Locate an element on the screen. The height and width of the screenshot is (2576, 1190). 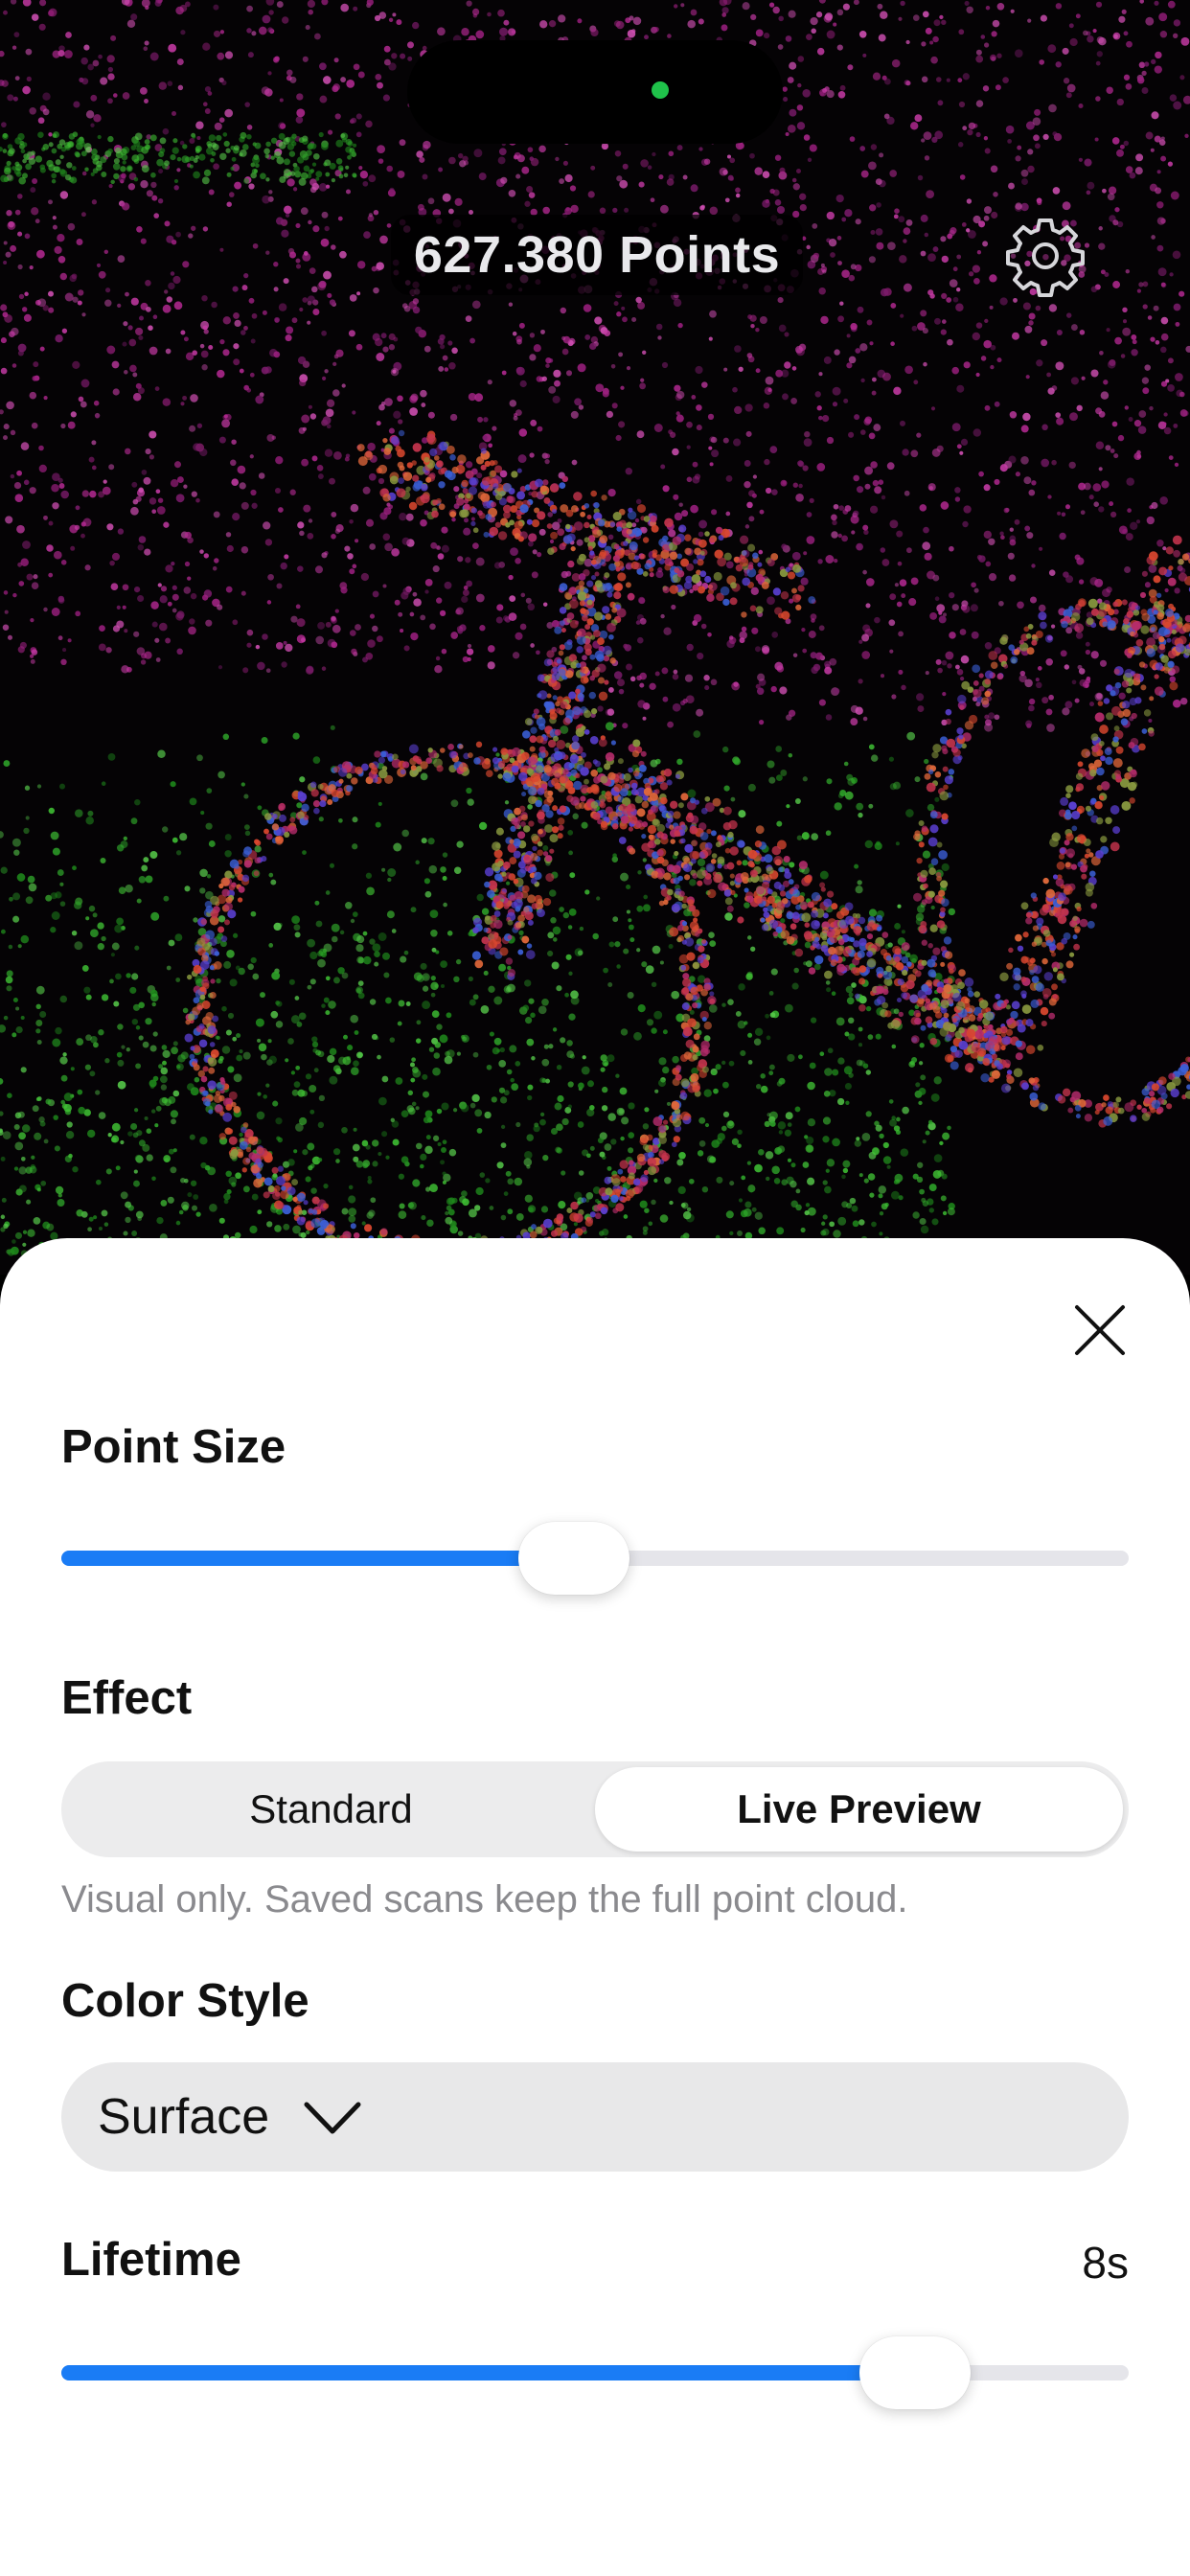
color-style-dropdown: Surface is located at coordinates (595, 2117).